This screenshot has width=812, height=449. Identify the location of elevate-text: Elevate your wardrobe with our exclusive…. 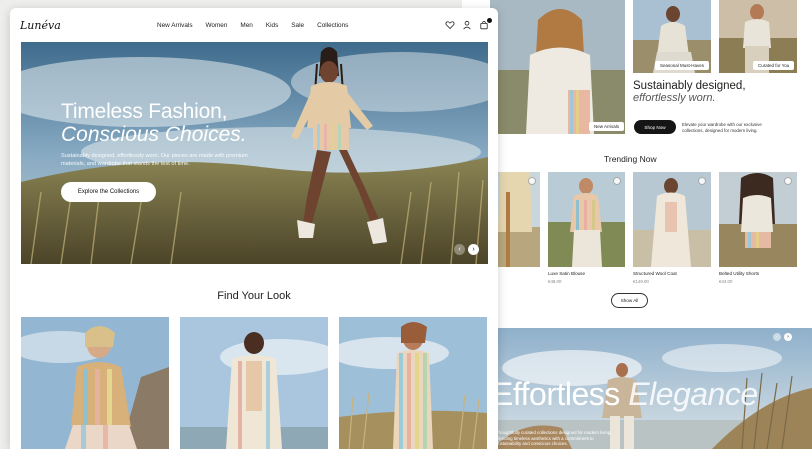
(722, 127).